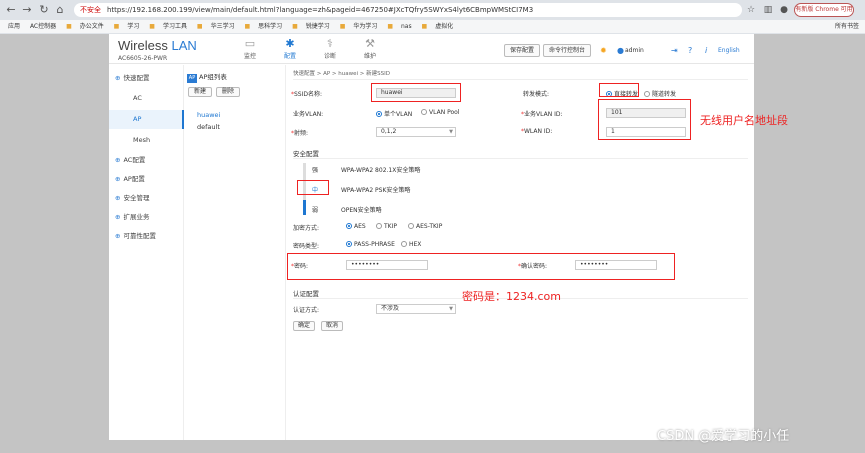 This screenshot has height=453, width=865. What do you see at coordinates (567, 50) in the screenshot?
I see `cli-console-button: 命令行控制台` at bounding box center [567, 50].